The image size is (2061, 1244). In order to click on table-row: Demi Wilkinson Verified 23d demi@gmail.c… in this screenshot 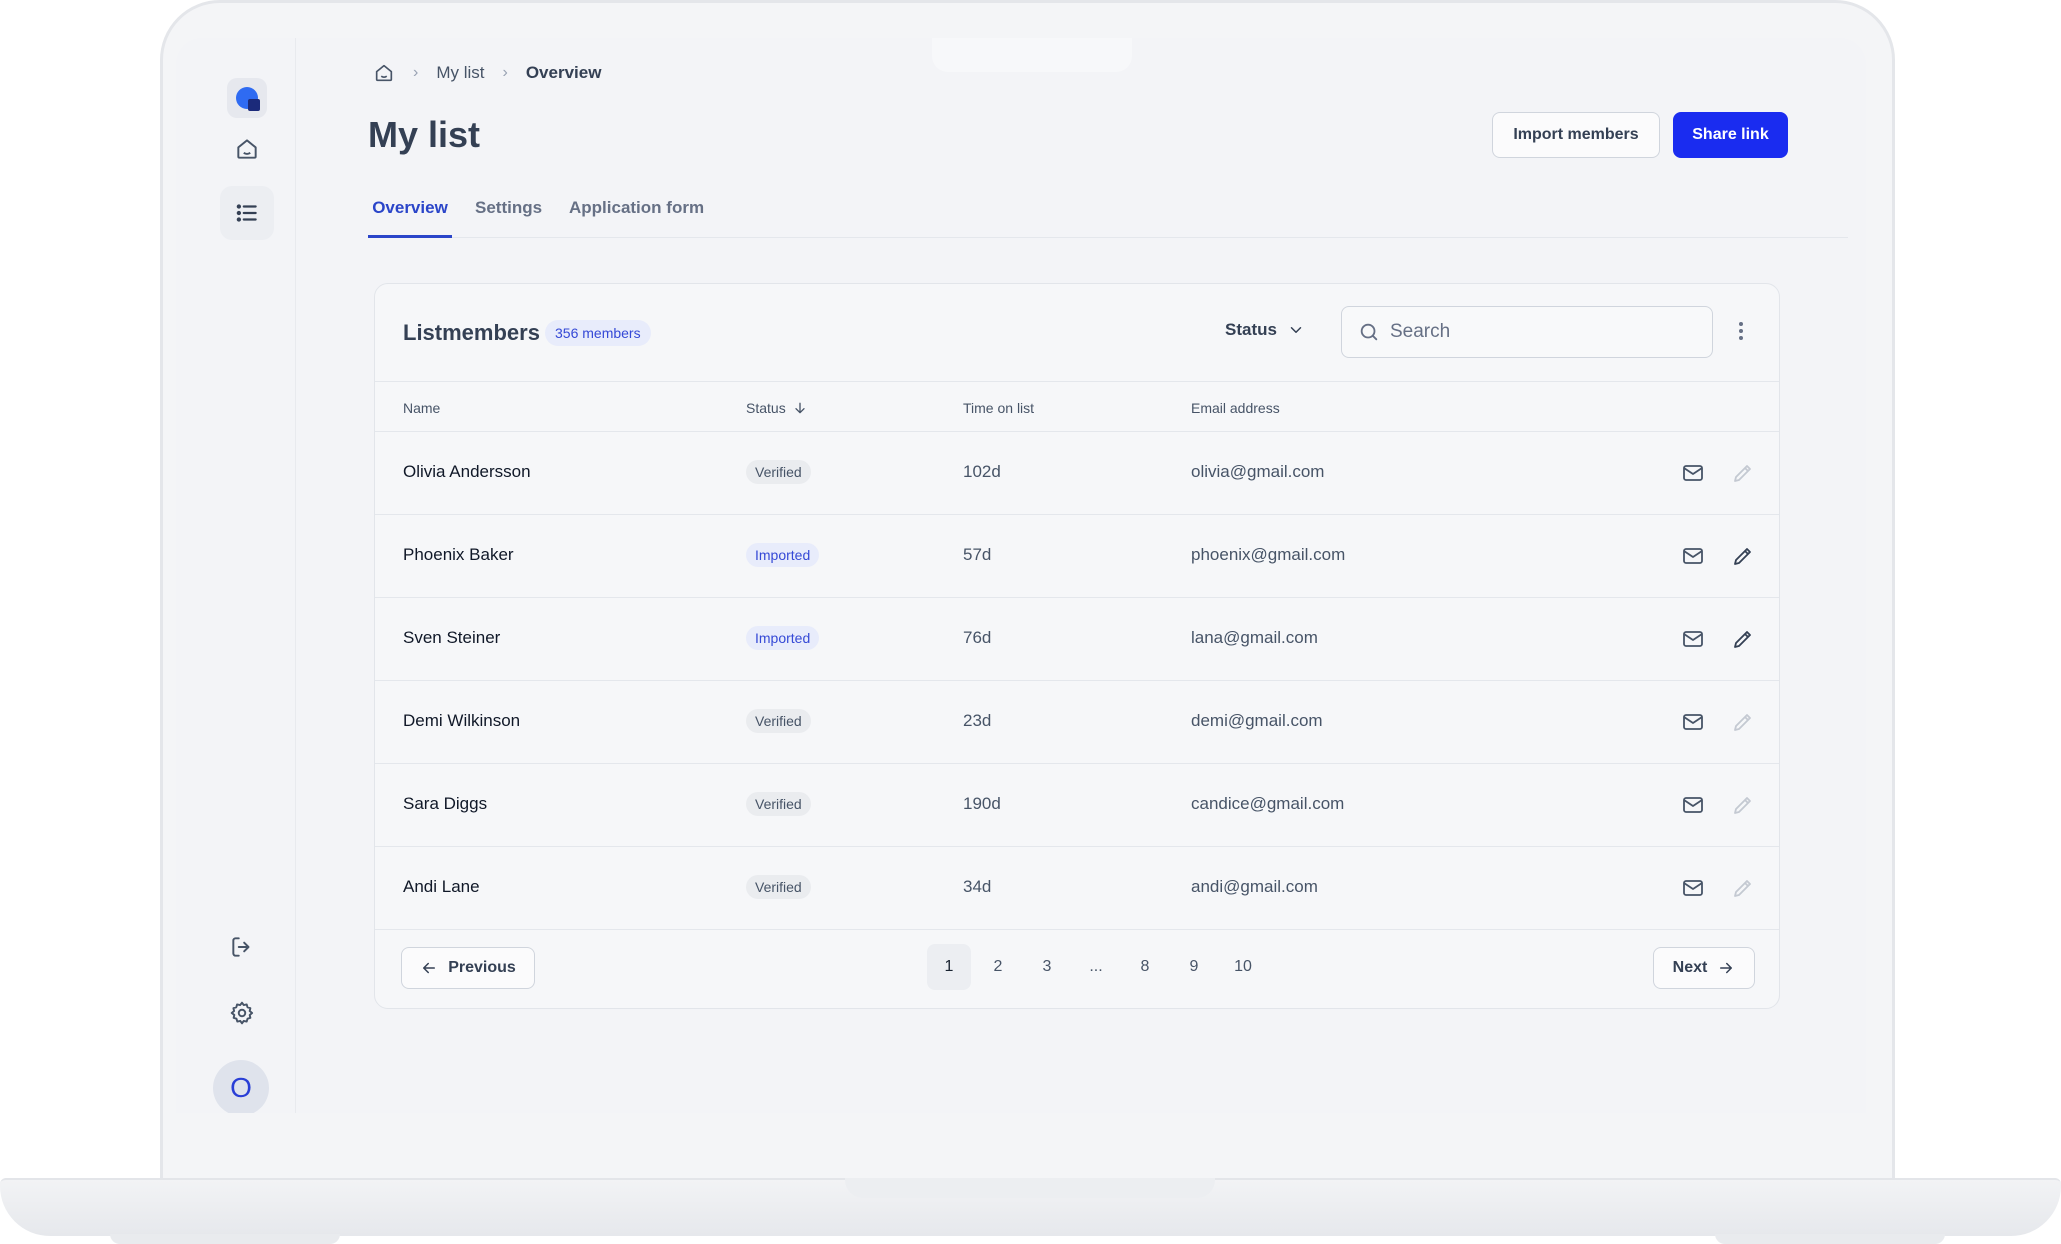, I will do `click(1077, 722)`.